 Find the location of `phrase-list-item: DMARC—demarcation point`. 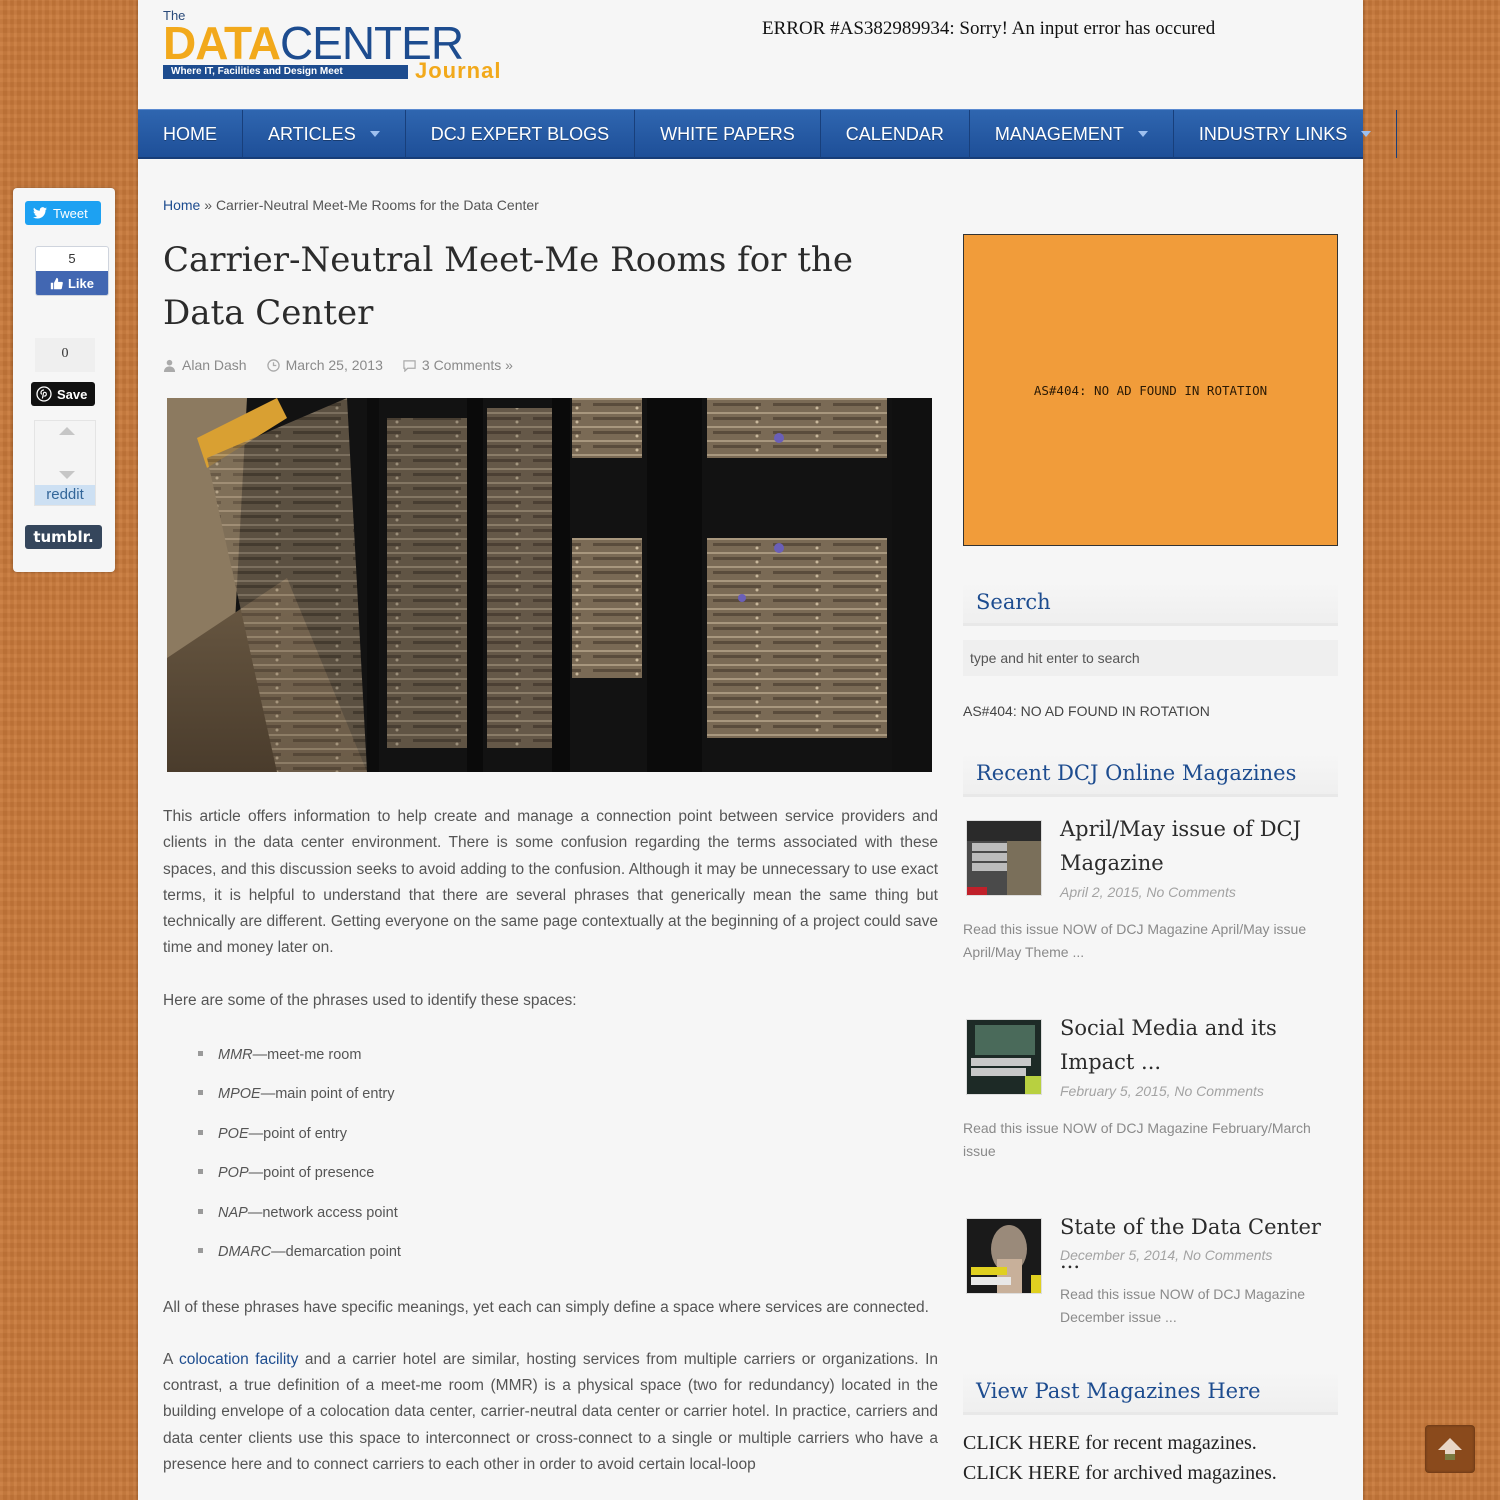

phrase-list-item: DMARC—demarcation point is located at coordinates (565, 1252).